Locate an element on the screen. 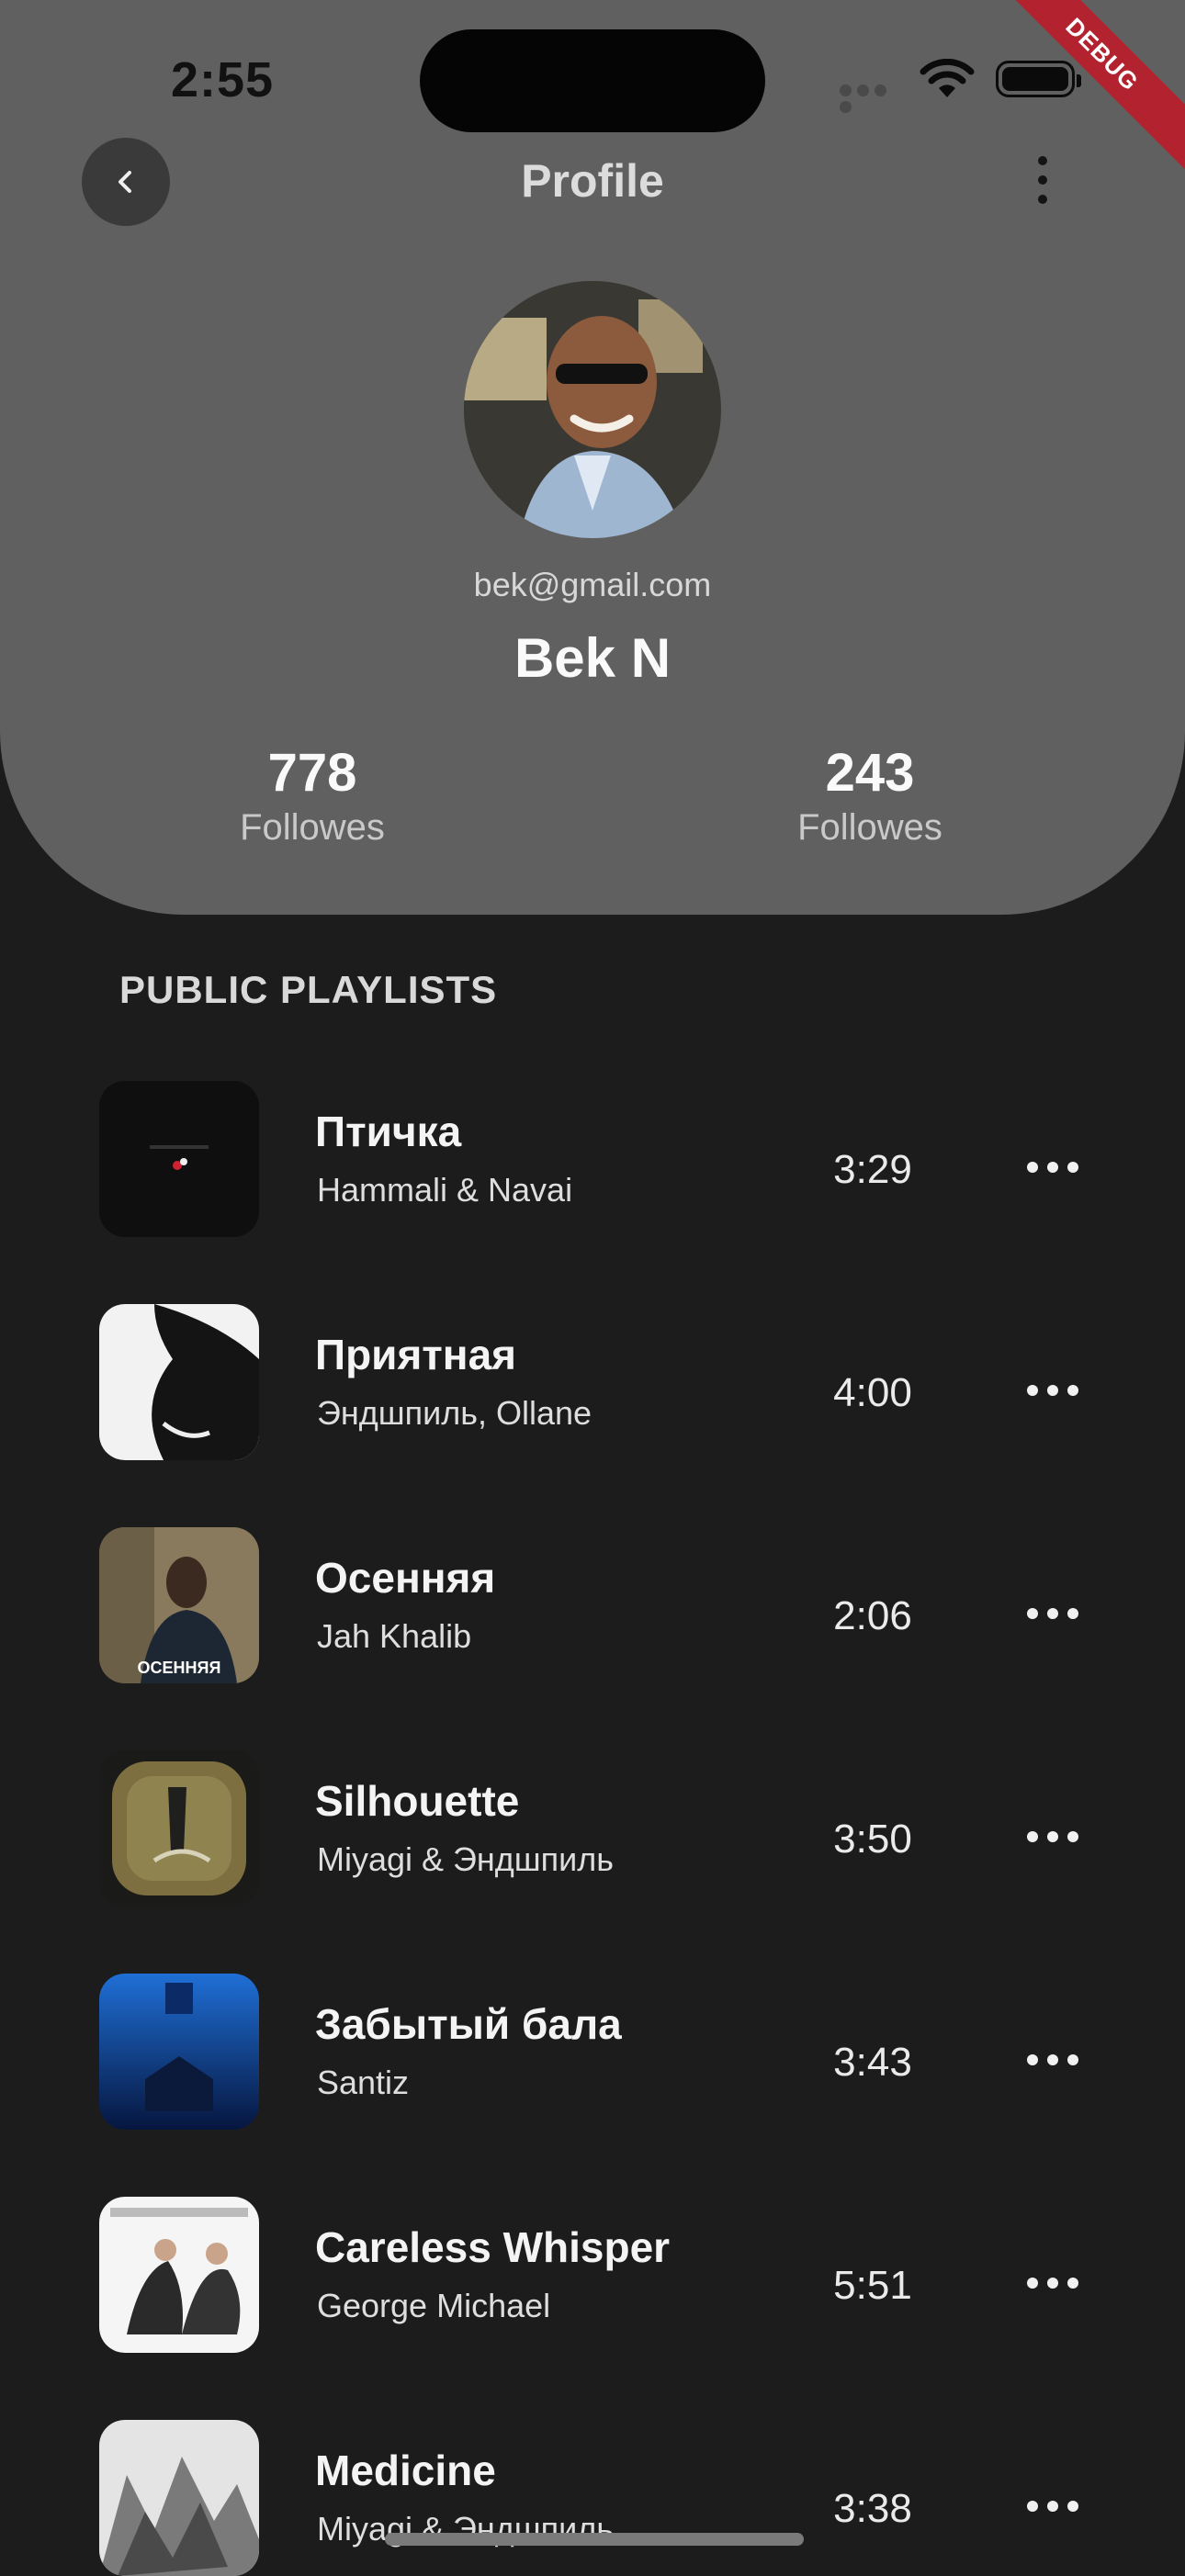  profile-email: bek@gmail.com is located at coordinates (592, 584).